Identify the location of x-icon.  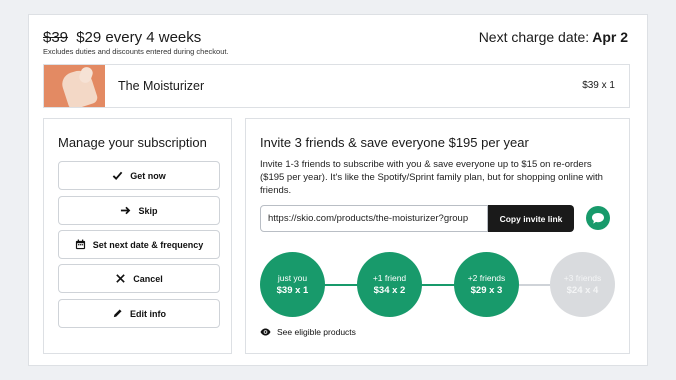
(120, 278).